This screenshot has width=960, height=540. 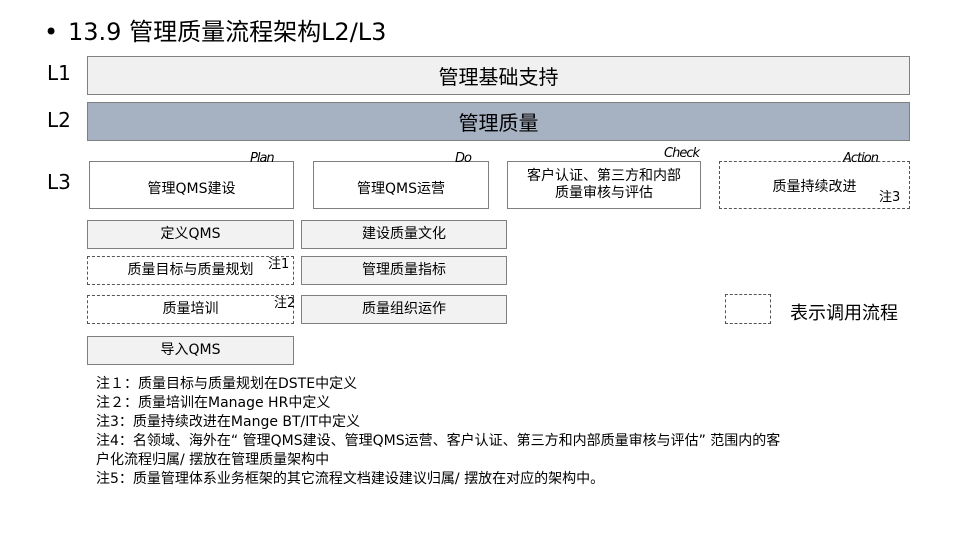 What do you see at coordinates (463, 158) in the screenshot?
I see `pdca-do-label: Do` at bounding box center [463, 158].